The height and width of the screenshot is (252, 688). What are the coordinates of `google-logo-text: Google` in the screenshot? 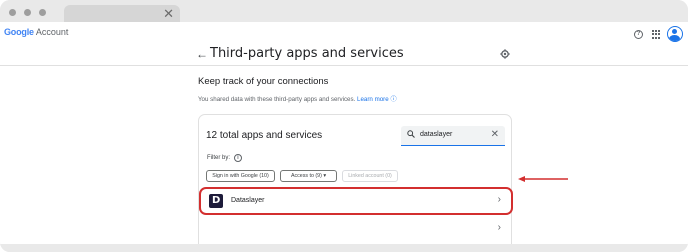 It's located at (19, 32).